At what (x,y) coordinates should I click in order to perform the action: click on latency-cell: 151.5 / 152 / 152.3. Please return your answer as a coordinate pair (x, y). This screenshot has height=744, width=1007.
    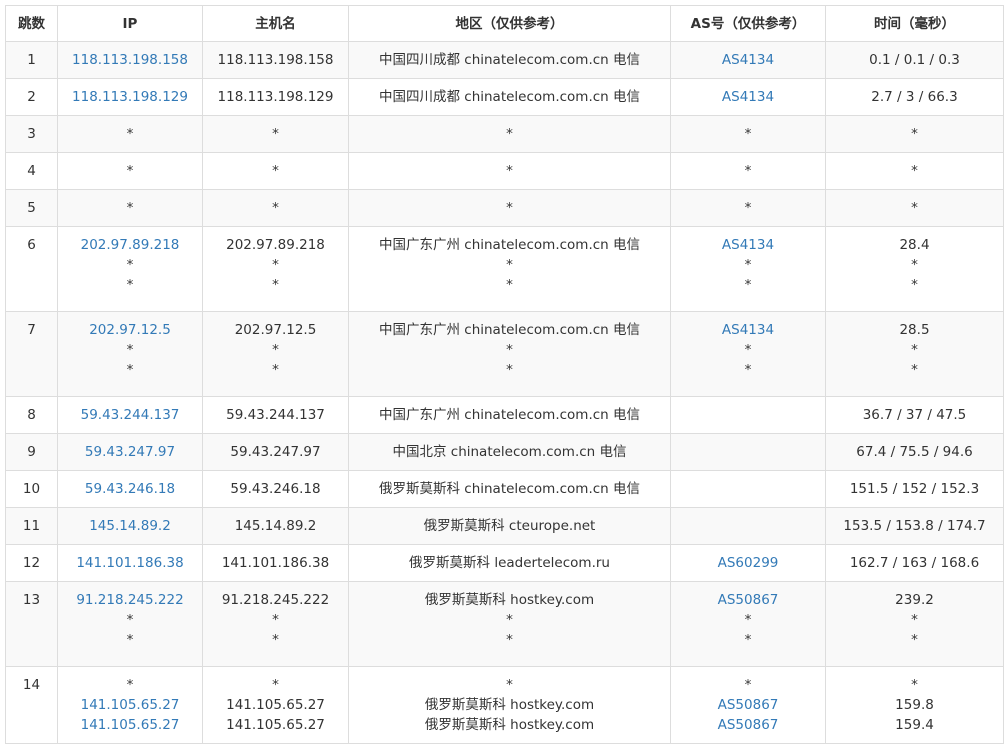
    Looking at the image, I should click on (914, 489).